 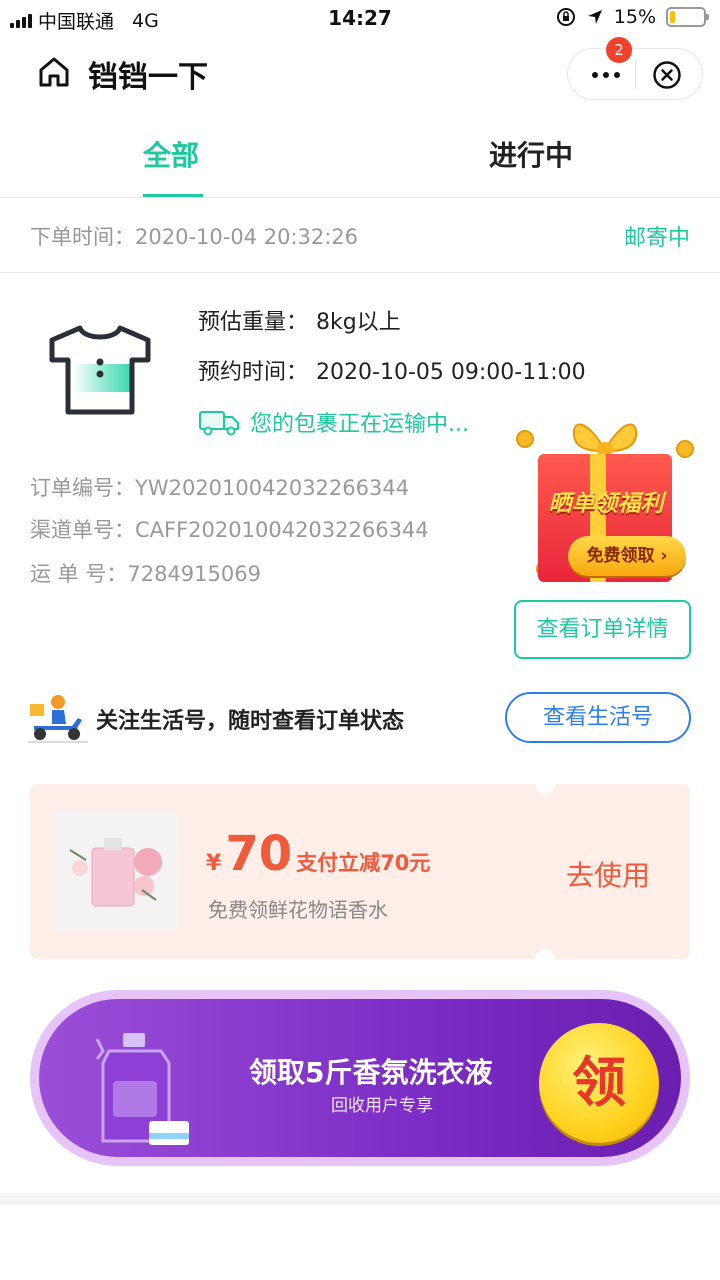 I want to click on mini-program-capsule: 2, so click(x=635, y=68).